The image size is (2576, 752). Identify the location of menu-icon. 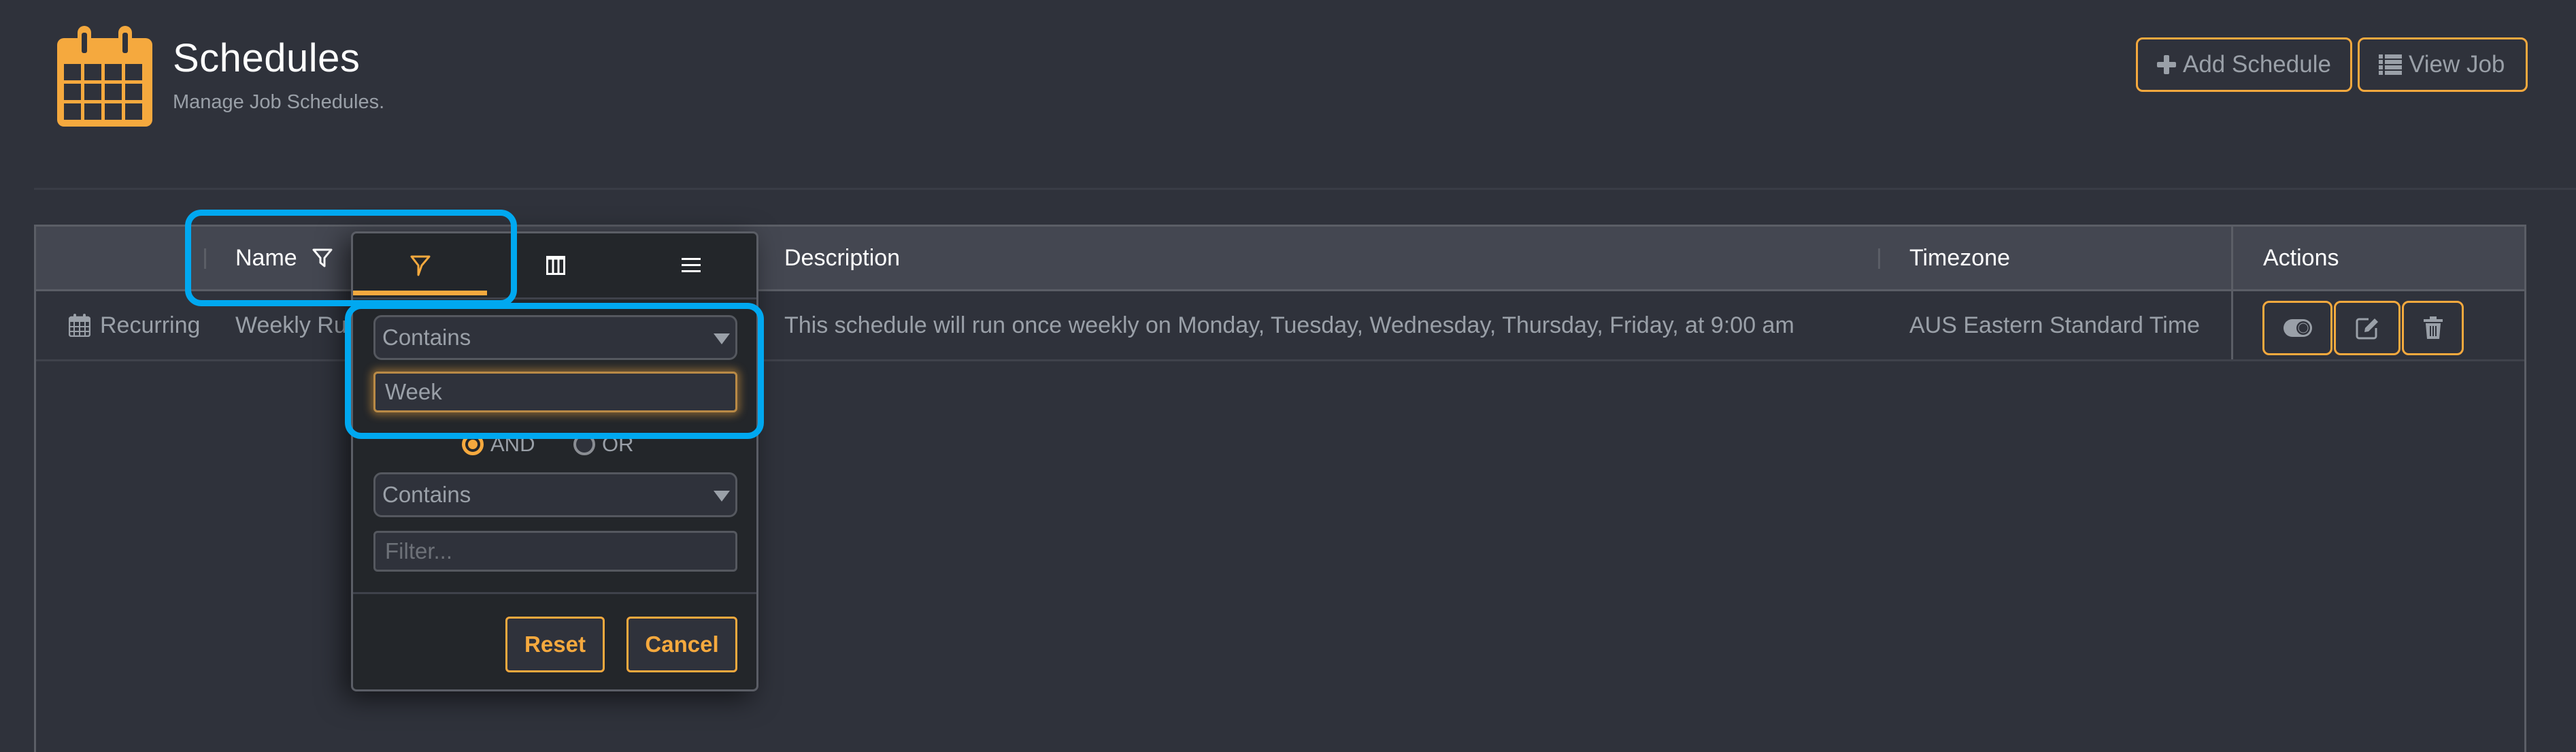
(691, 265).